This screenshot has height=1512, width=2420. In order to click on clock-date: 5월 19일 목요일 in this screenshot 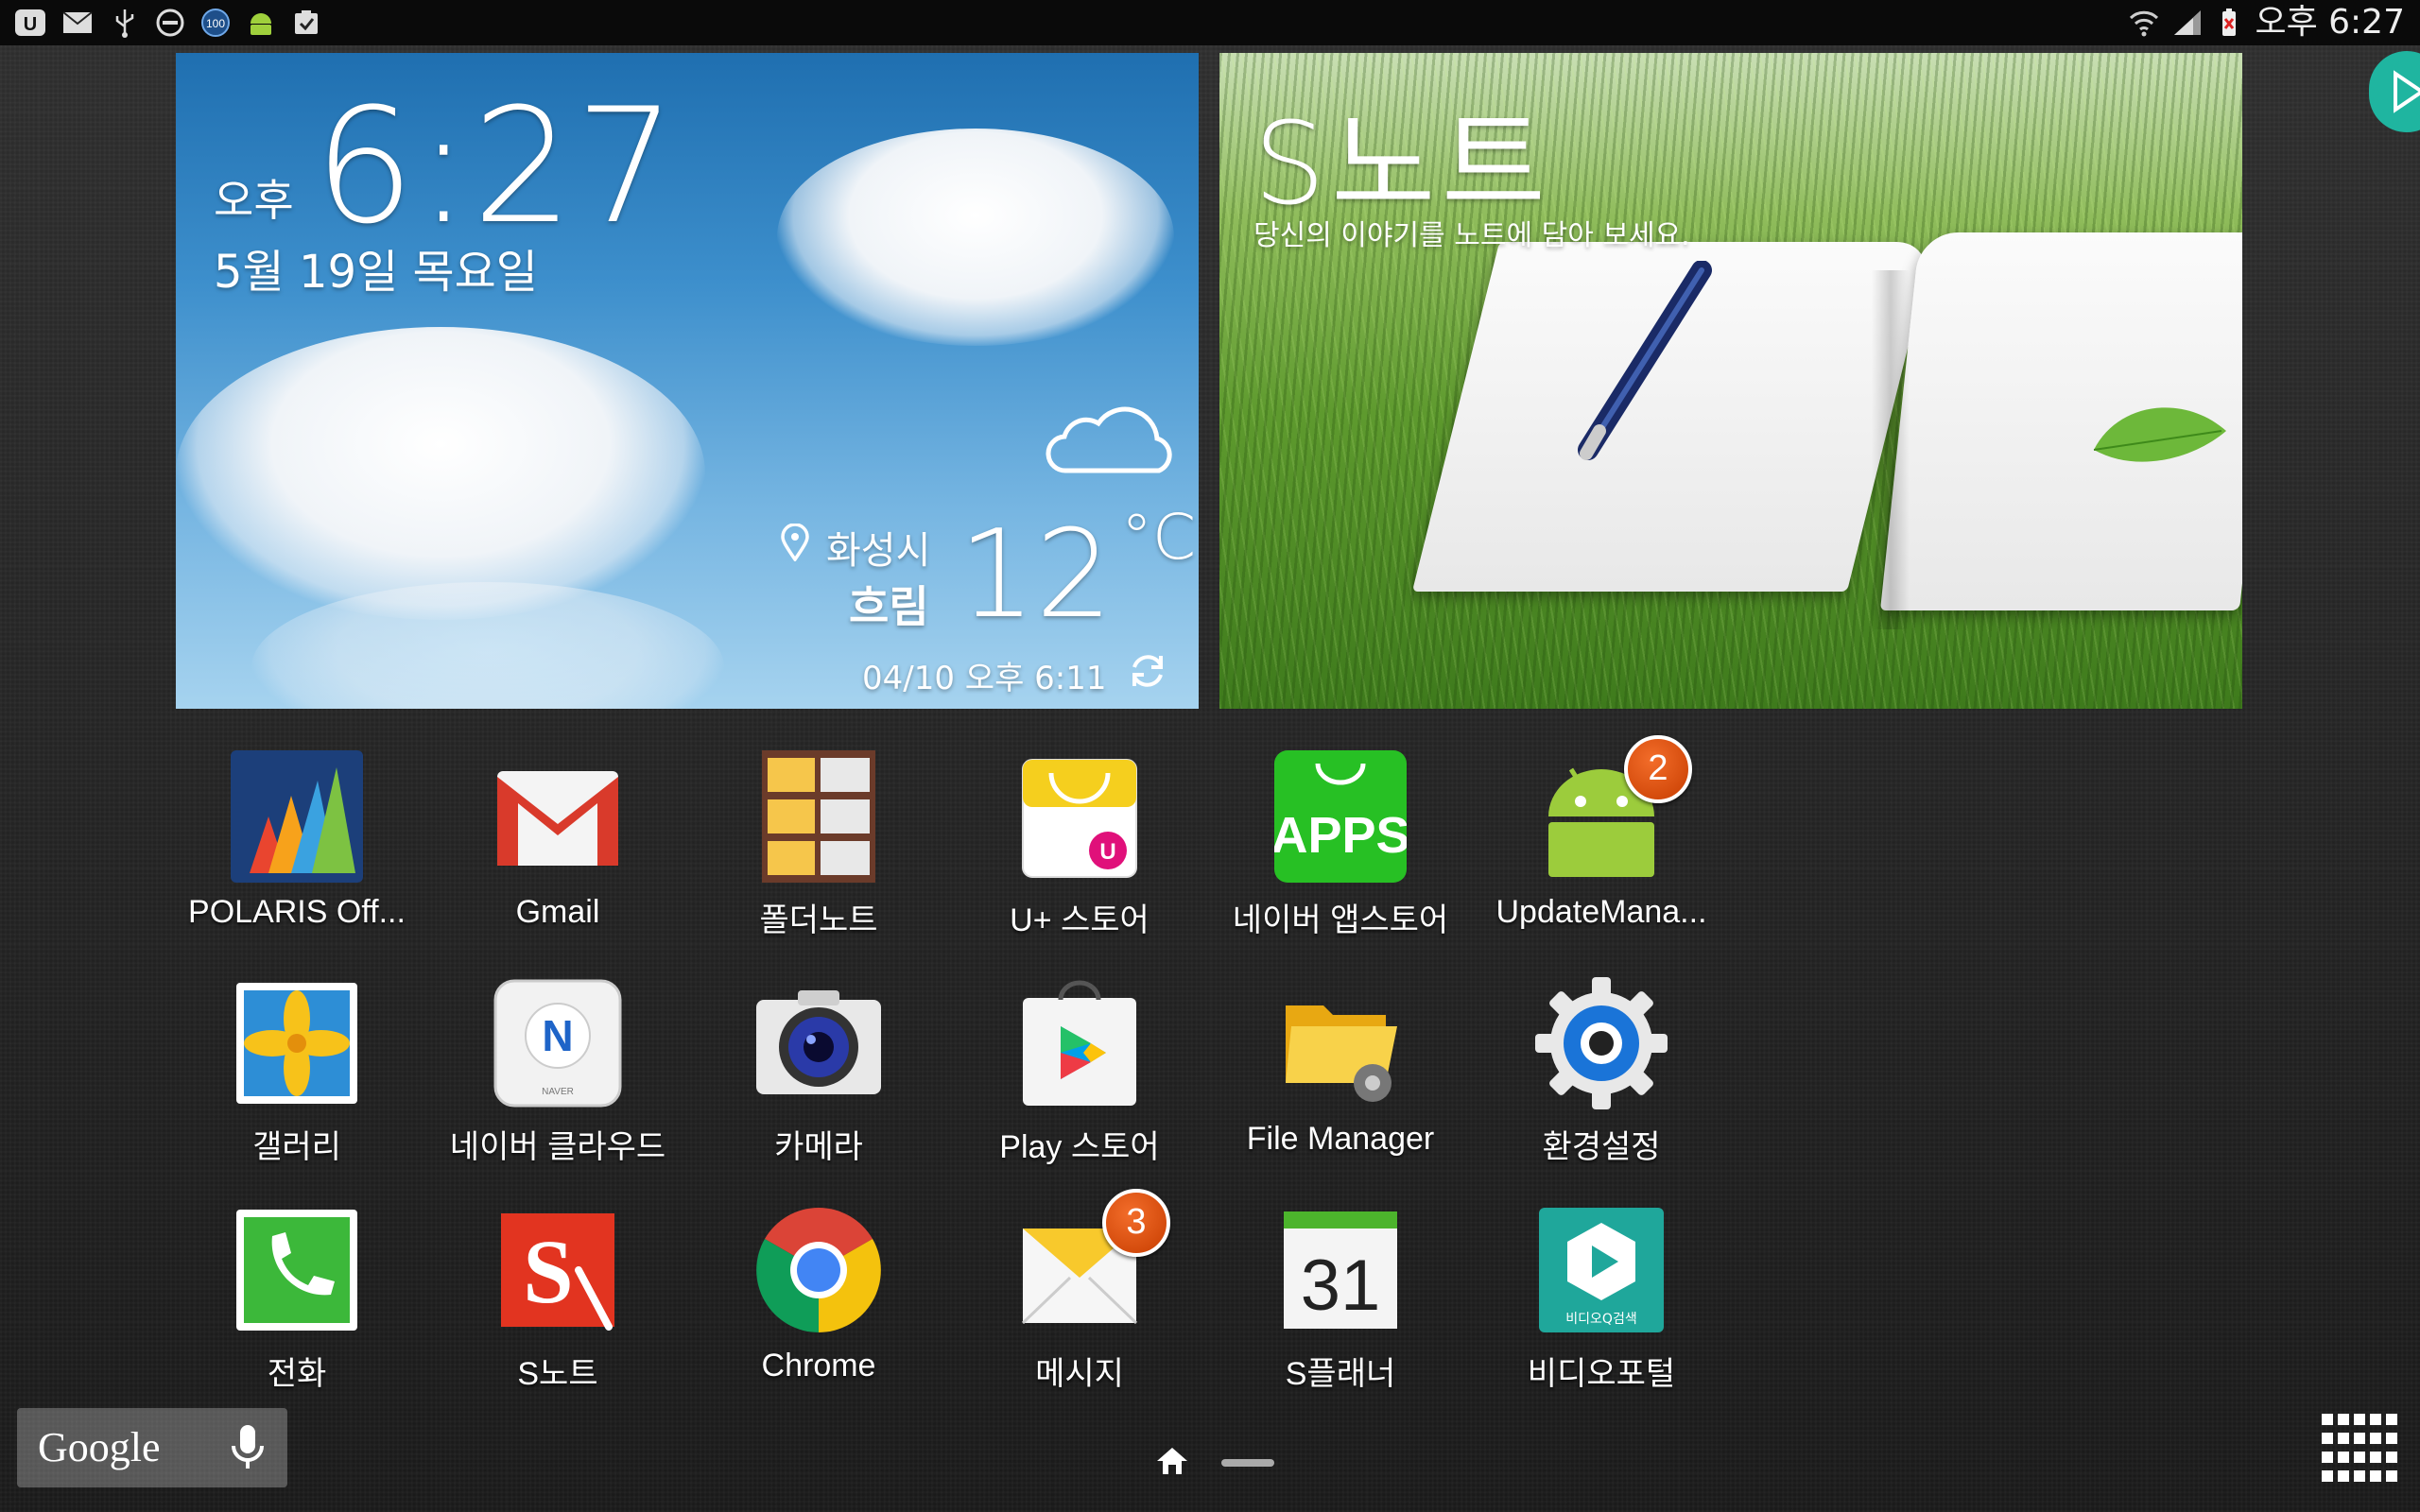, I will do `click(376, 272)`.